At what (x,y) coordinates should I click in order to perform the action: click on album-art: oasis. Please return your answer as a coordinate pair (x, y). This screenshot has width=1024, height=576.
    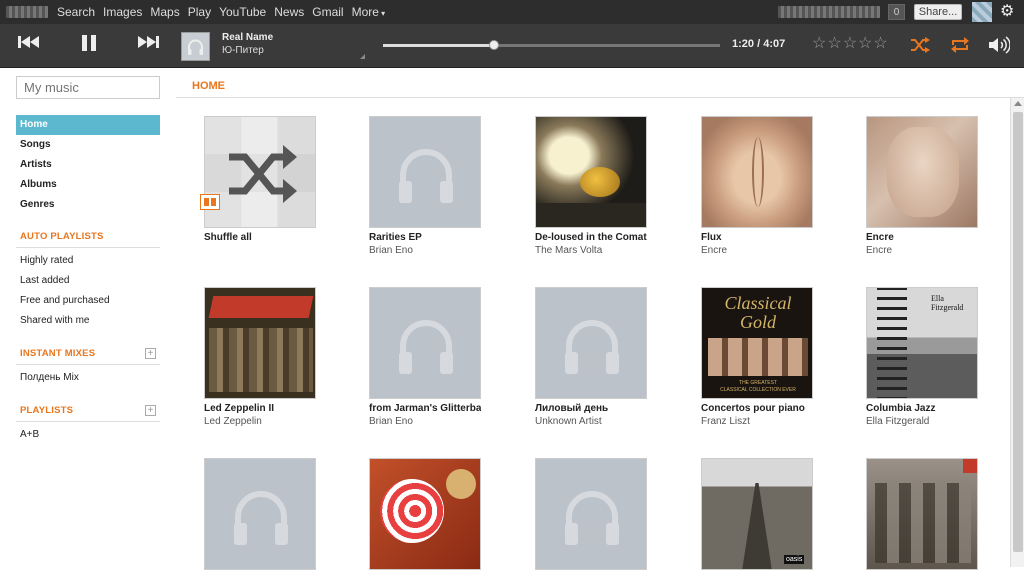
    Looking at the image, I should click on (757, 514).